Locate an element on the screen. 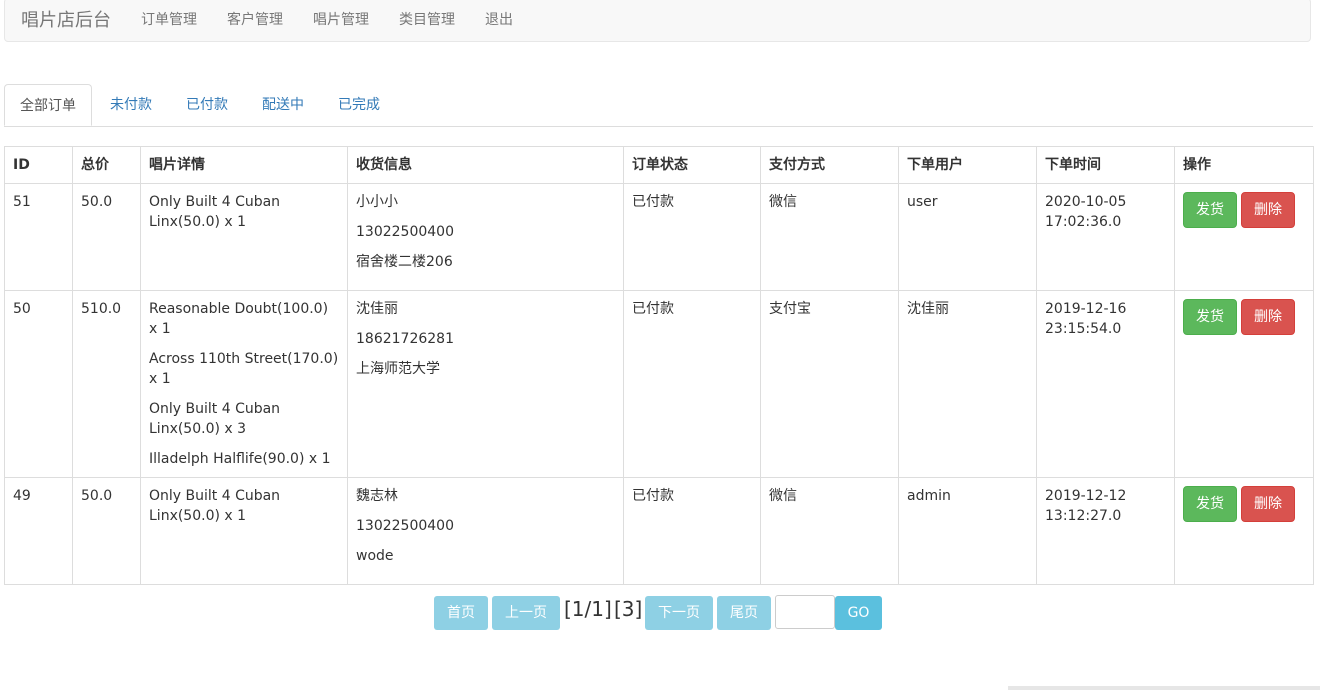  record-count: [3] is located at coordinates (628, 609).